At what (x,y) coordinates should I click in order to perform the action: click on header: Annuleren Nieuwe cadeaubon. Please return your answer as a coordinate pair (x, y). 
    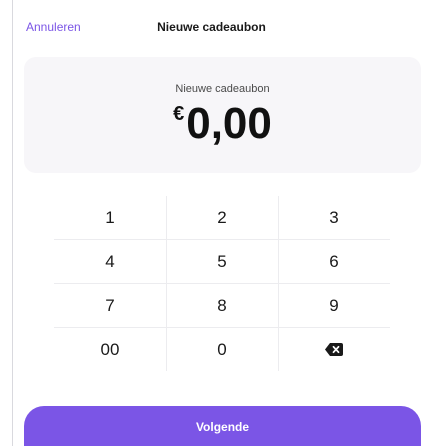
    Looking at the image, I should click on (211, 26).